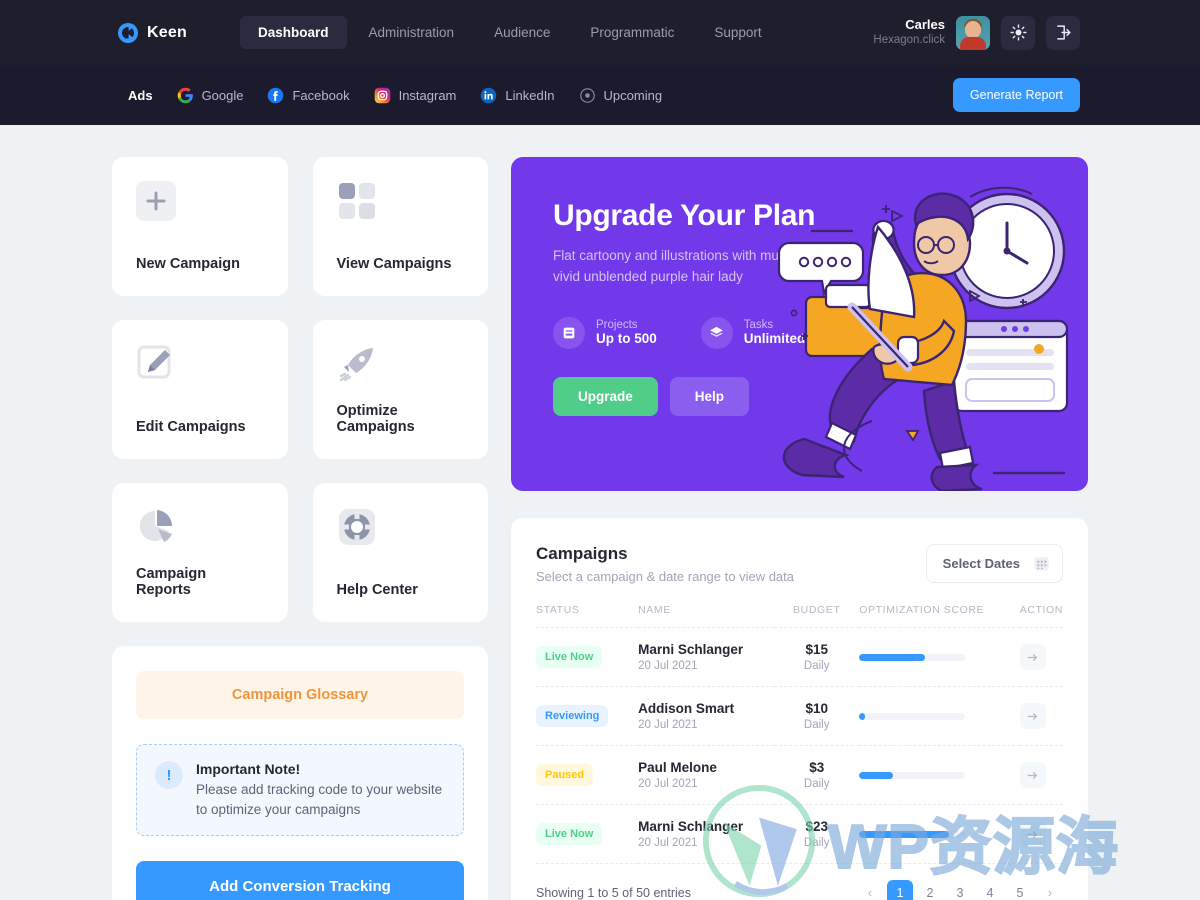 The width and height of the screenshot is (1200, 900). Describe the element at coordinates (200, 226) in the screenshot. I see `tile-new-campaign: New Campaign` at that location.